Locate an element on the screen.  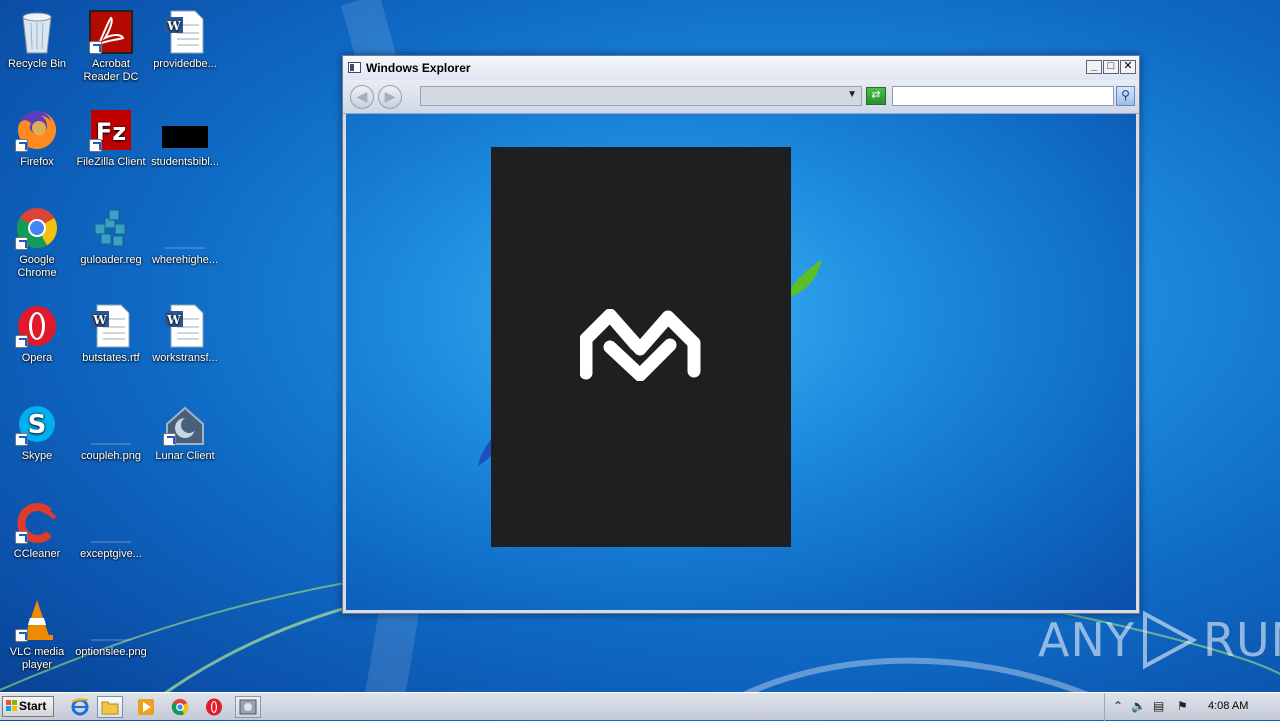
desktop-icon-google-chrome: Google Chrome is located at coordinates (37, 242).